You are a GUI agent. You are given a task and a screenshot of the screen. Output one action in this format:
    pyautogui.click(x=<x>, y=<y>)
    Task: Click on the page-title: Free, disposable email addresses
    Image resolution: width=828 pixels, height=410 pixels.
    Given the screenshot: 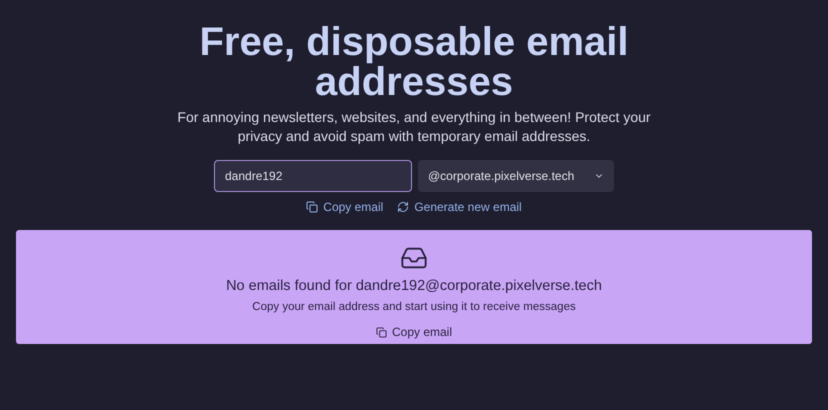 What is the action you would take?
    pyautogui.click(x=414, y=62)
    